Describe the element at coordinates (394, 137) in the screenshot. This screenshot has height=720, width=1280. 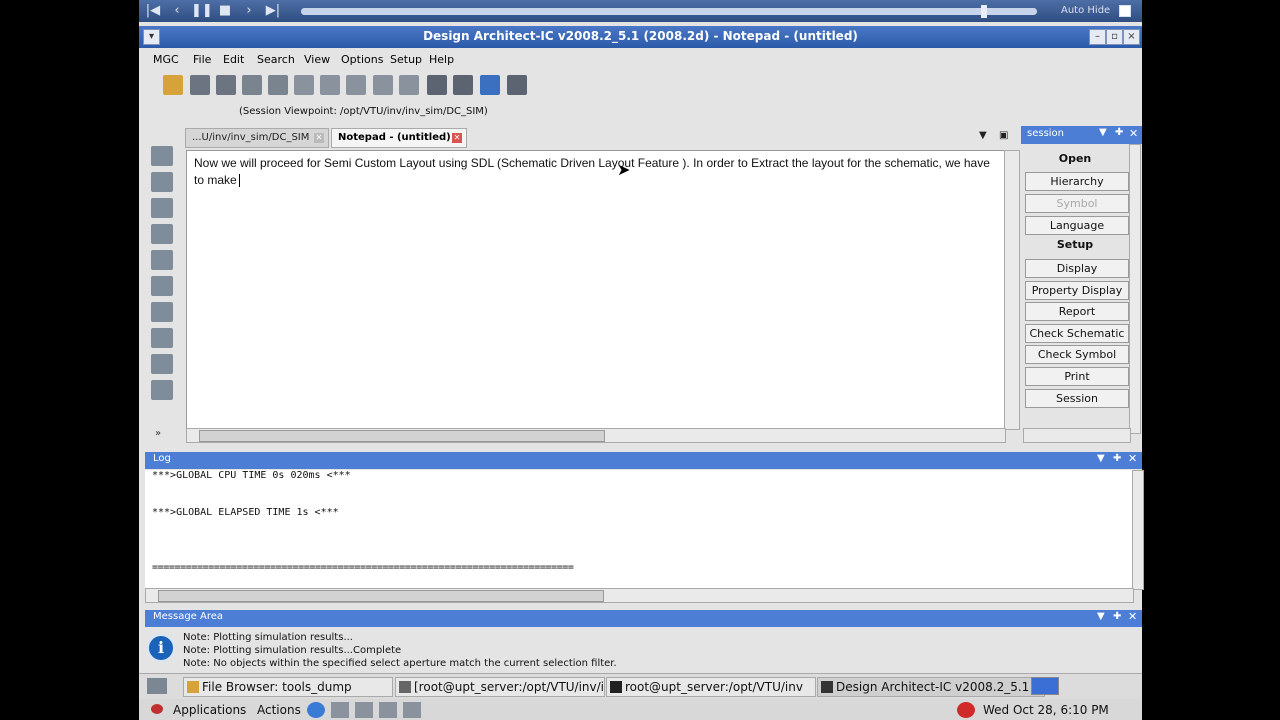
I see `tab-label: Notepad - (untitled)` at that location.